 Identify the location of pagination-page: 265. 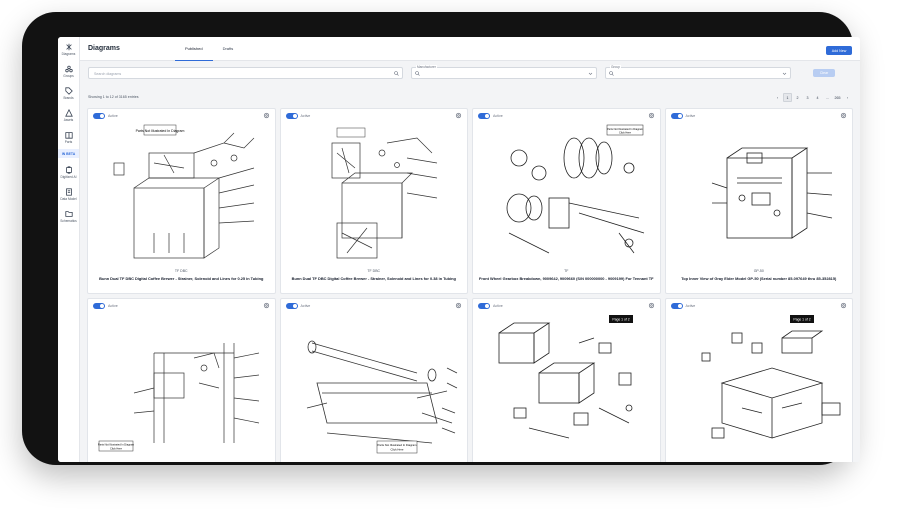
(837, 97).